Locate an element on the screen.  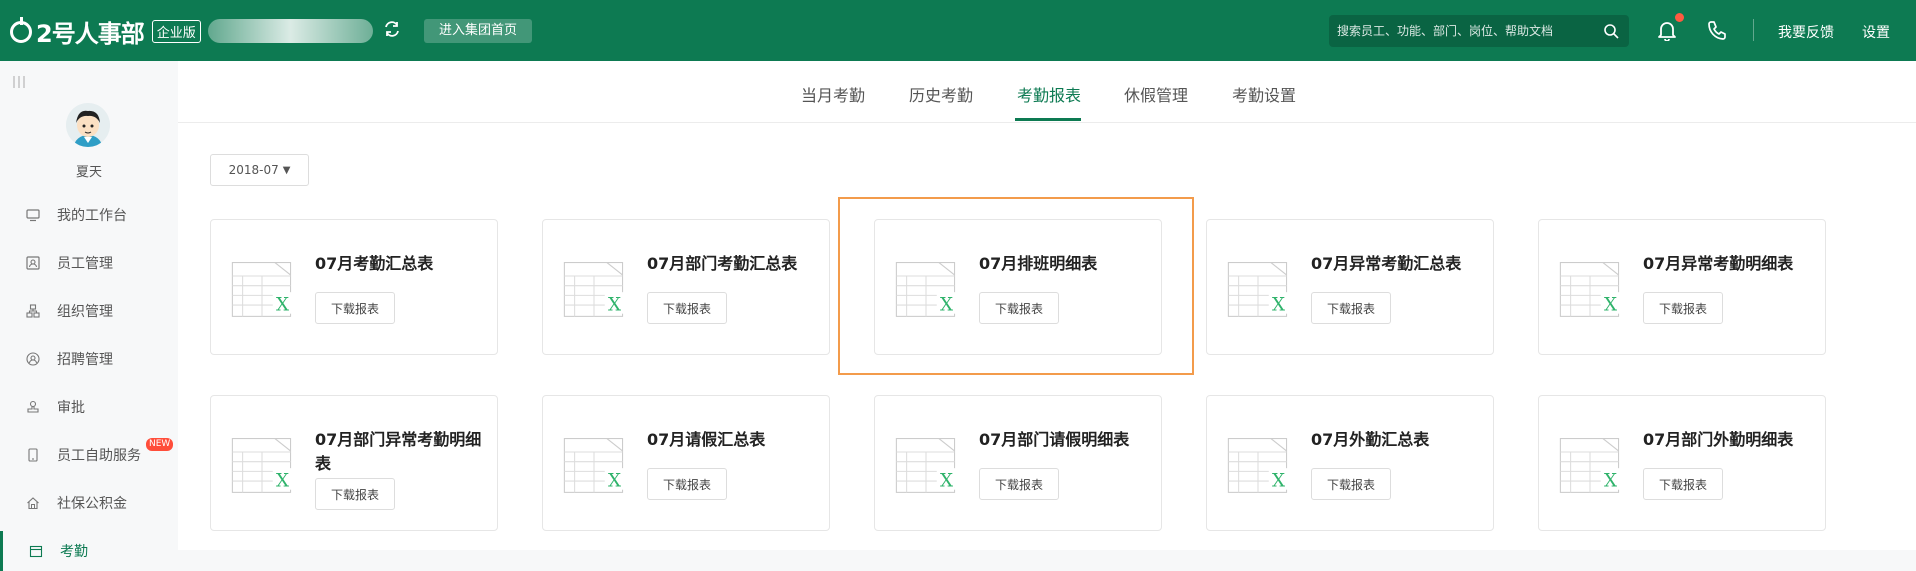
feedback-link: 我要反馈 is located at coordinates (1806, 32).